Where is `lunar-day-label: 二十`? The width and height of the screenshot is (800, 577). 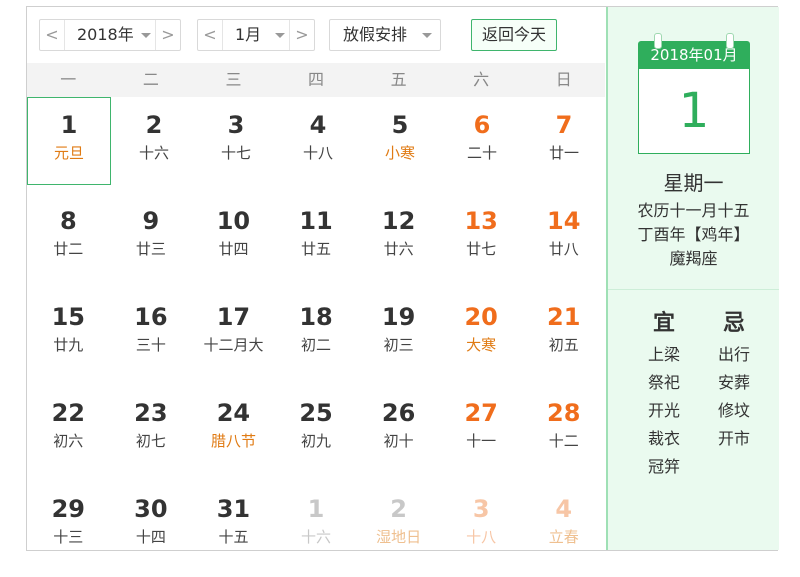
lunar-day-label: 二十 is located at coordinates (481, 153).